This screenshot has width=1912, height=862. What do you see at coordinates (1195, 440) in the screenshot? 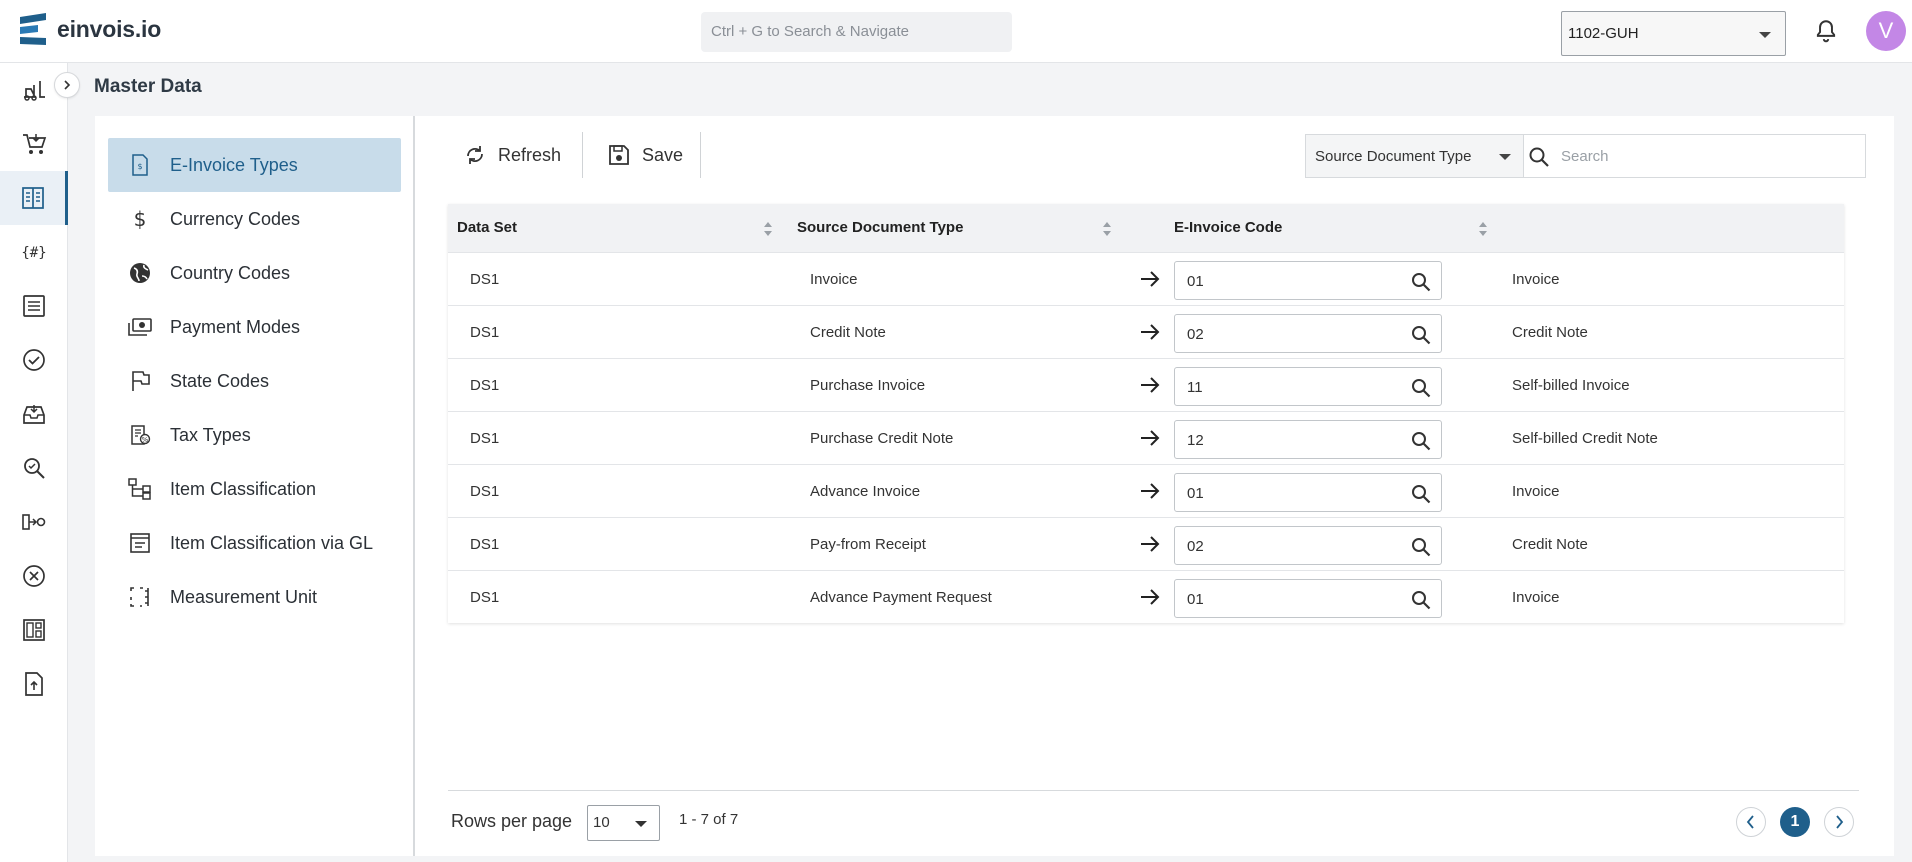
I see `e-invoice-code-value: 12` at bounding box center [1195, 440].